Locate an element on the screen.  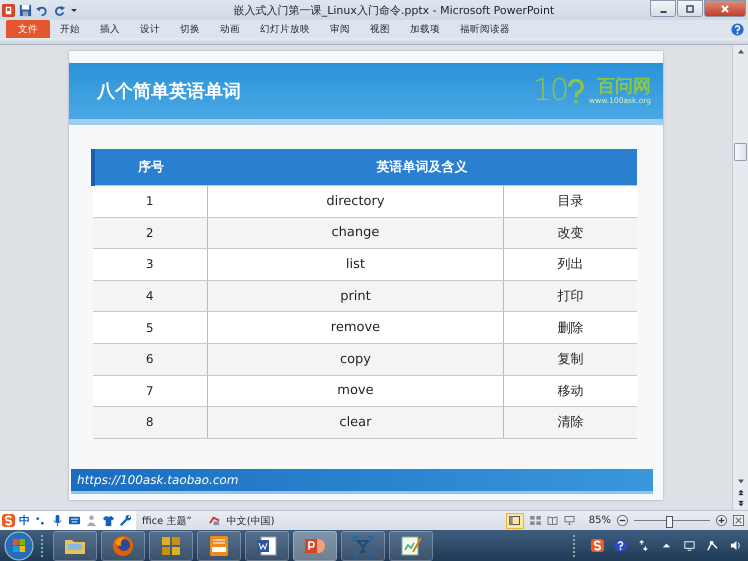
ribbon-tab: 插入 is located at coordinates (110, 29).